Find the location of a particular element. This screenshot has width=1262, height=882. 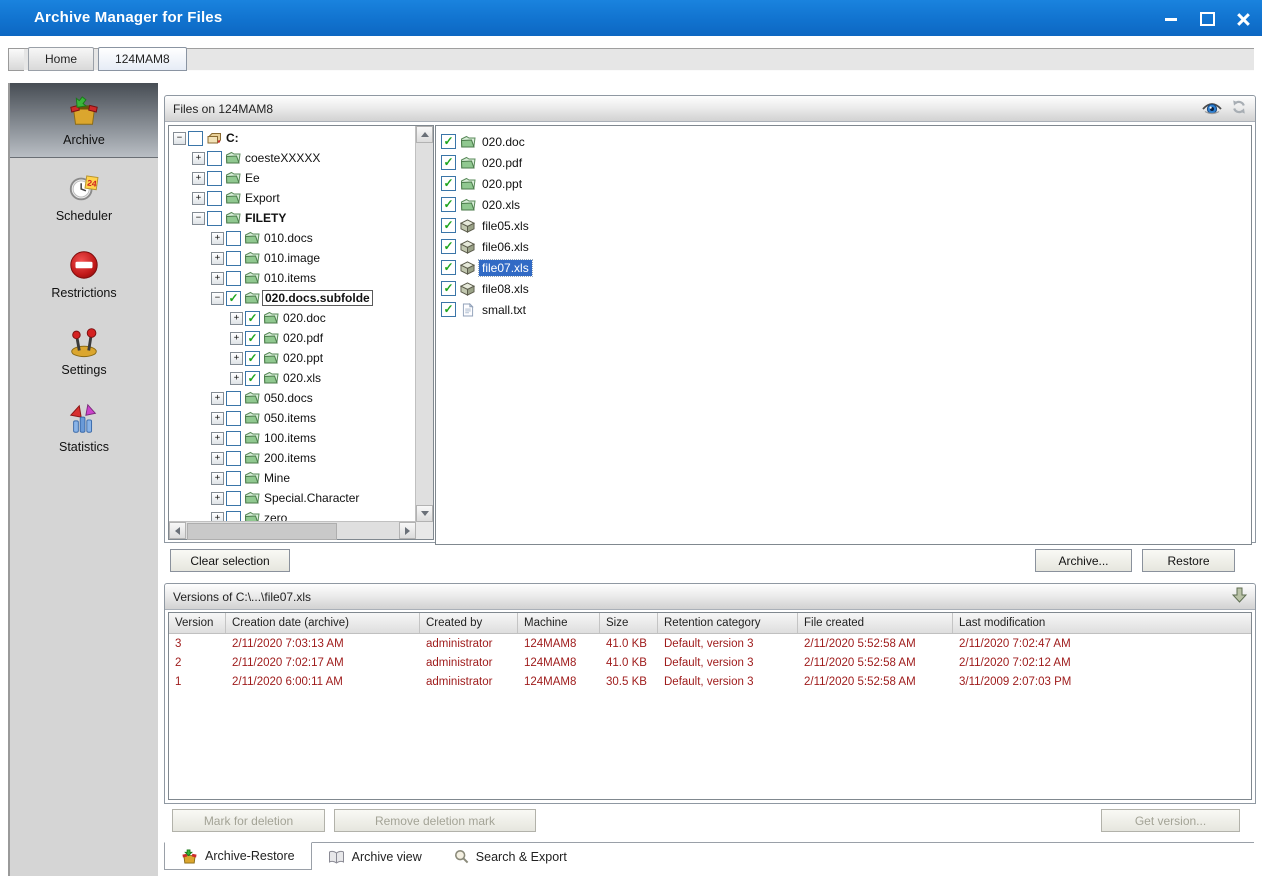

file-item-file07-xls: ✓ file07.xls is located at coordinates (846, 267).